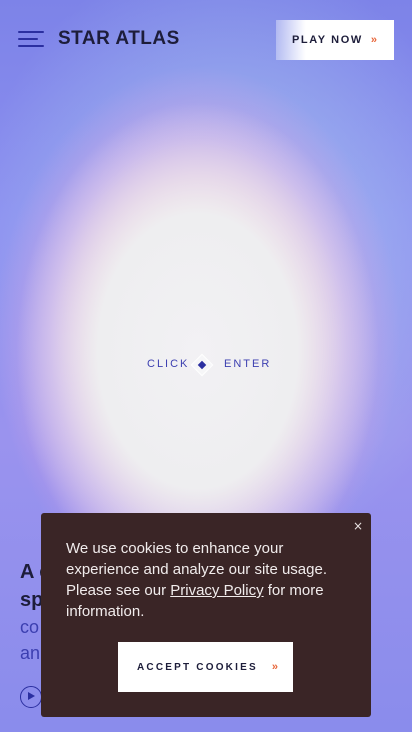 Image resolution: width=412 pixels, height=732 pixels. I want to click on header: STAR ATLAS PLAY NOW », so click(206, 40).